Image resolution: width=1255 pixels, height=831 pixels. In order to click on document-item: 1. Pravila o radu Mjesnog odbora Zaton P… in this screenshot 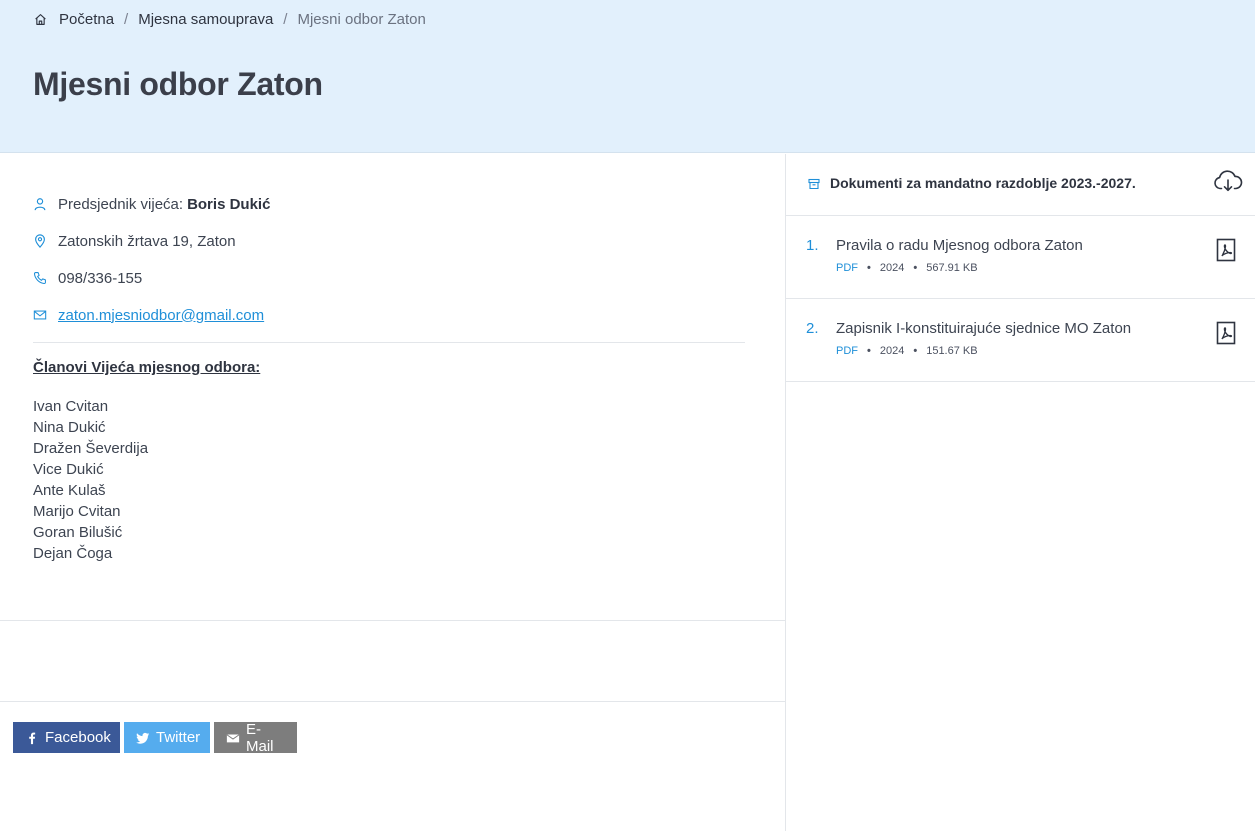, I will do `click(1020, 257)`.